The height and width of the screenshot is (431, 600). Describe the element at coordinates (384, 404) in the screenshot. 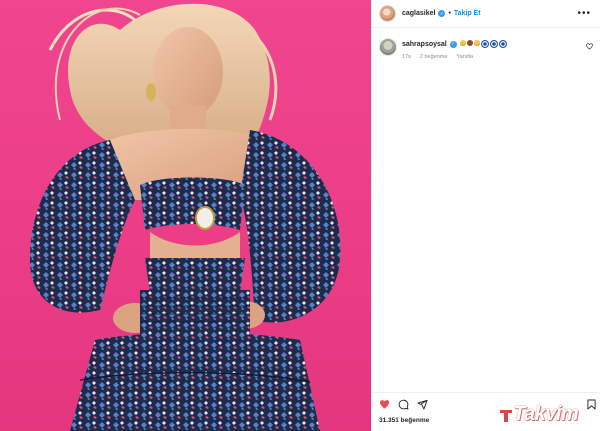

I see `heart-filled-icon` at that location.